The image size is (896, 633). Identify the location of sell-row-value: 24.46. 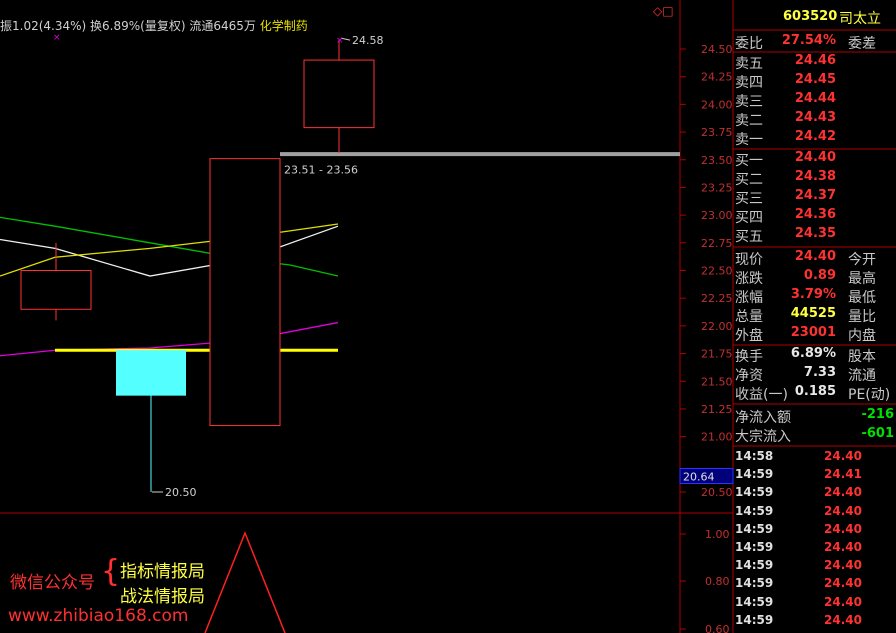
(815, 60).